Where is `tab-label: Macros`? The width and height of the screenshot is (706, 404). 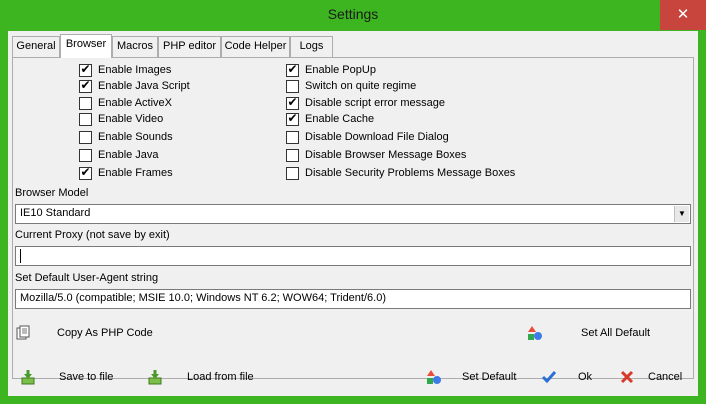
tab-label: Macros is located at coordinates (135, 46).